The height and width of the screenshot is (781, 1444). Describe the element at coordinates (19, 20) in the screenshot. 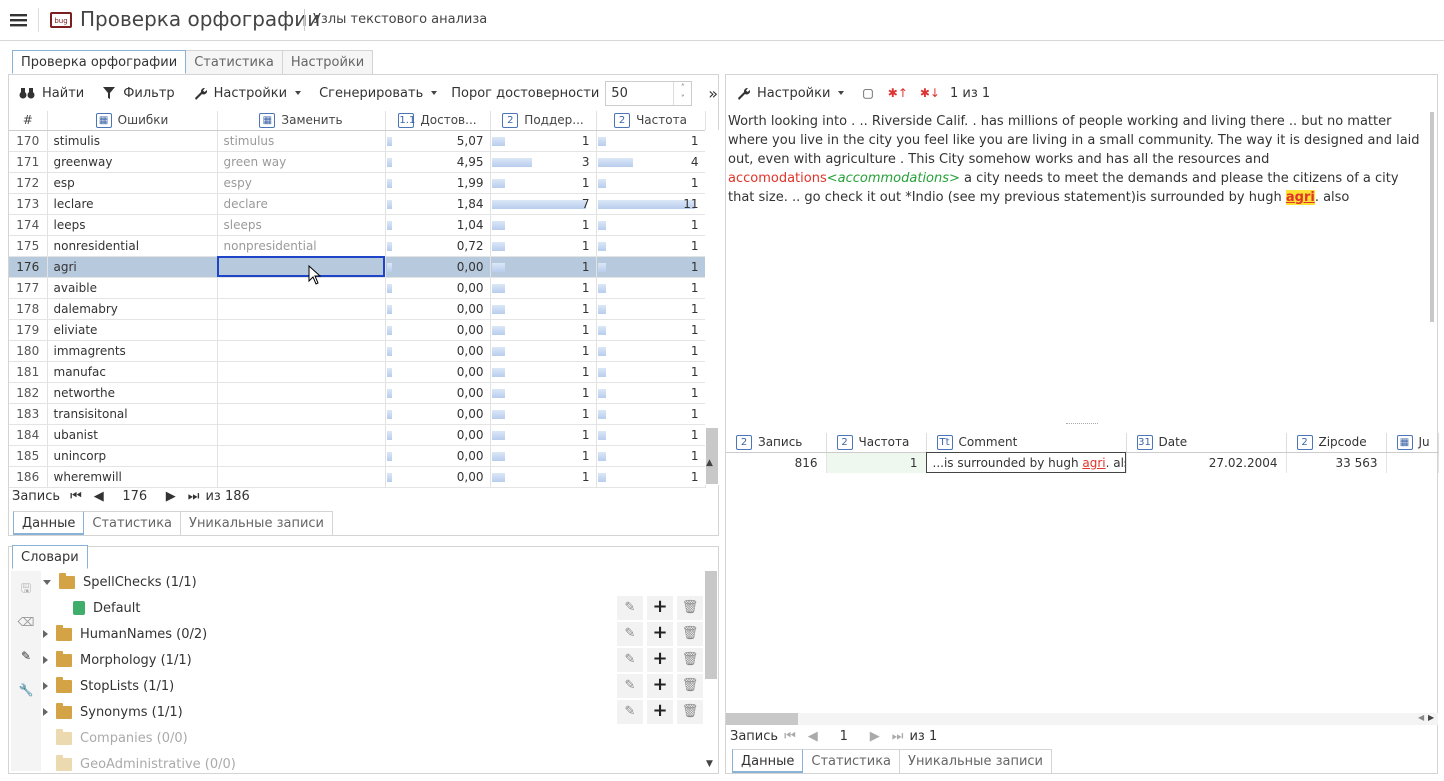

I see `menu-icon` at that location.